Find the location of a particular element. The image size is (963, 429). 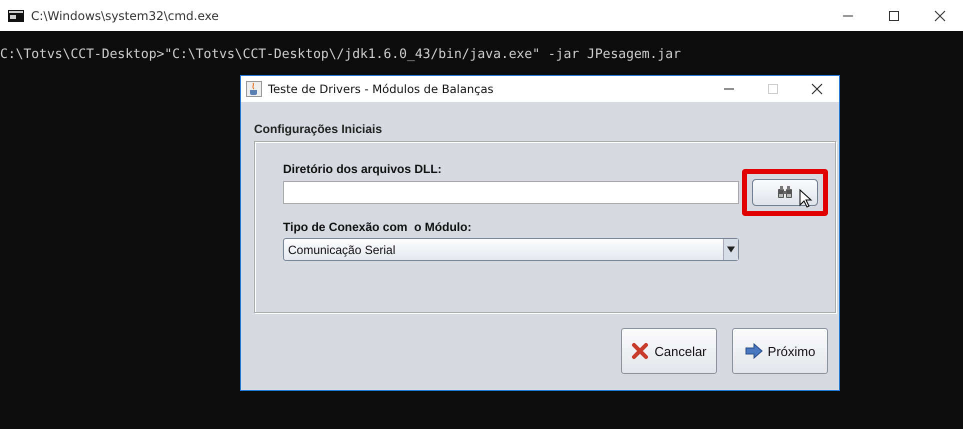

console-icon is located at coordinates (16, 16).